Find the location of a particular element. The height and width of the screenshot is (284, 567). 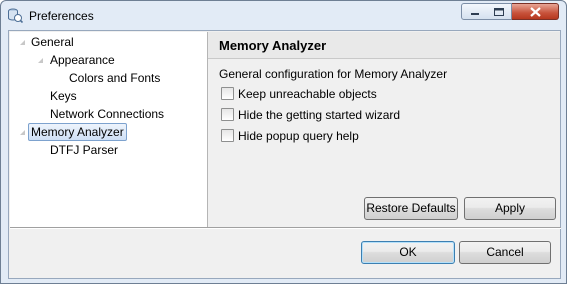

maximize-icon is located at coordinates (499, 12).